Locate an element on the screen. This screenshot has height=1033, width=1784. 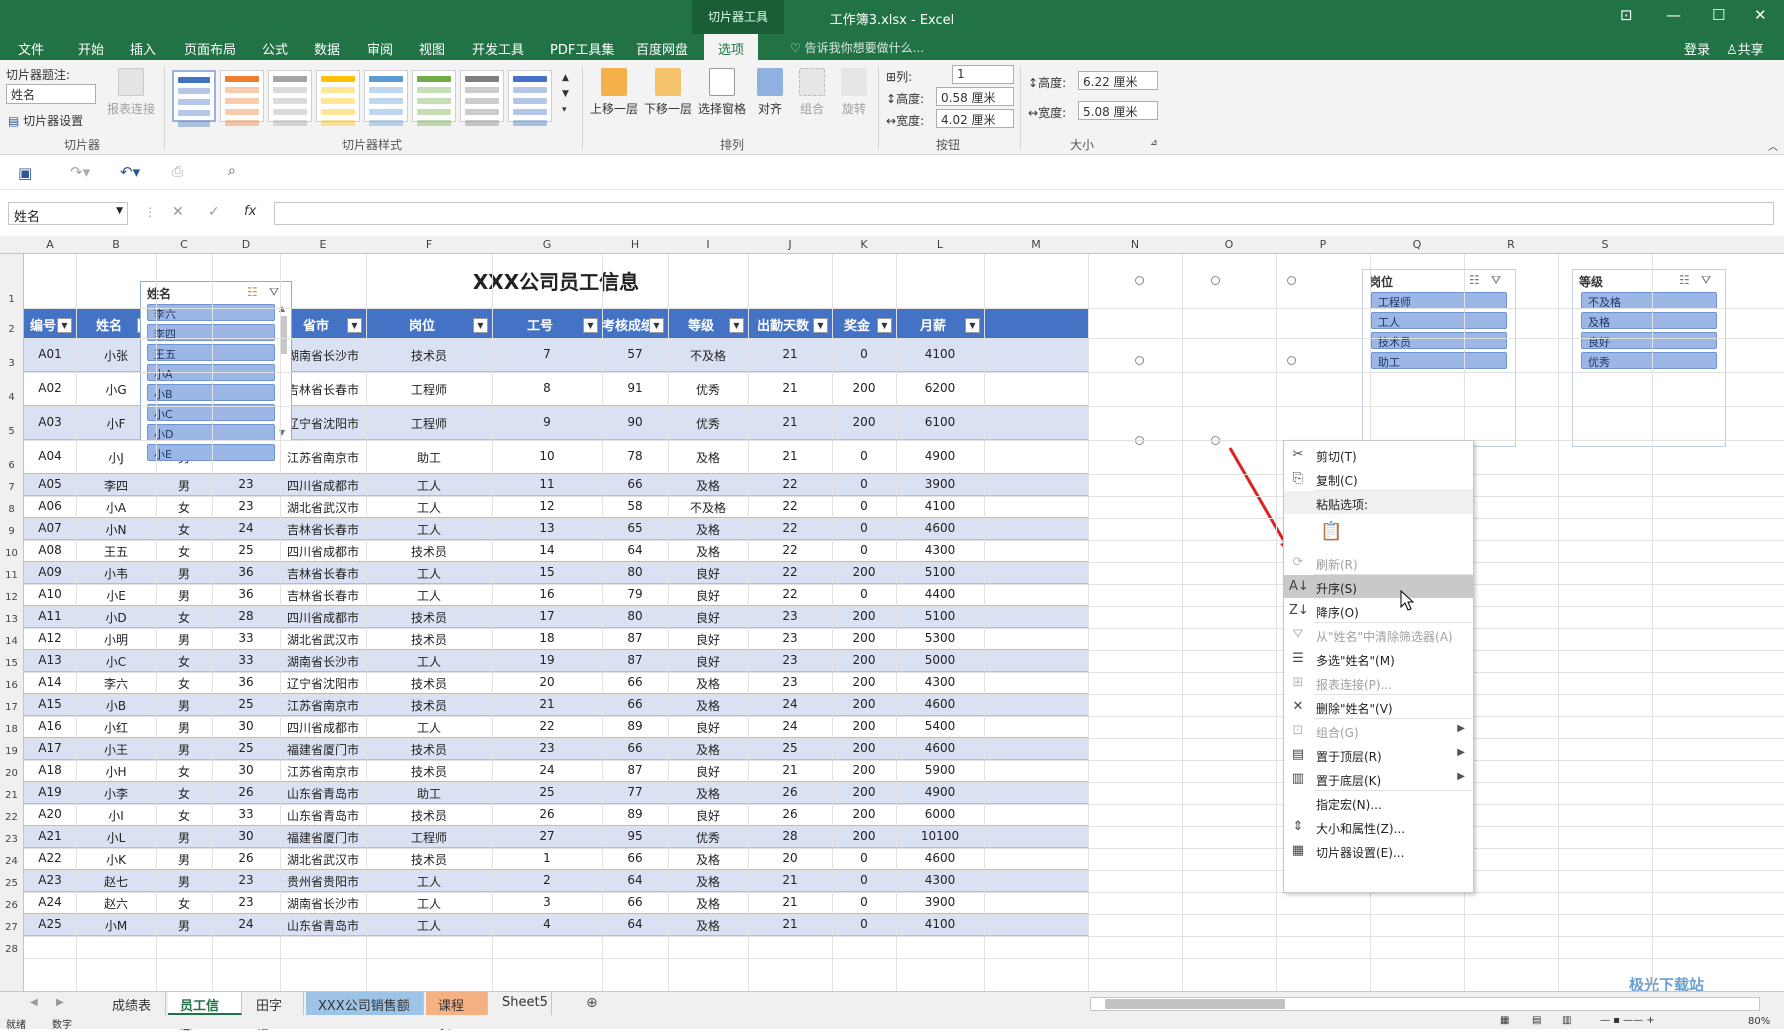
table-cell: 24 is located at coordinates (547, 770).